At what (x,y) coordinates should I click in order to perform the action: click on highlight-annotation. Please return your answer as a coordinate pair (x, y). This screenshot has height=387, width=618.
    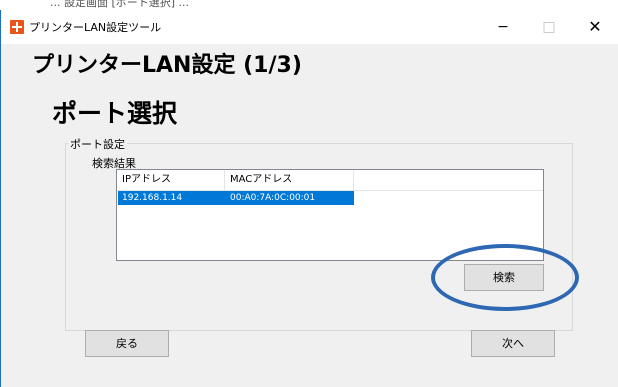
    Looking at the image, I should click on (505, 277).